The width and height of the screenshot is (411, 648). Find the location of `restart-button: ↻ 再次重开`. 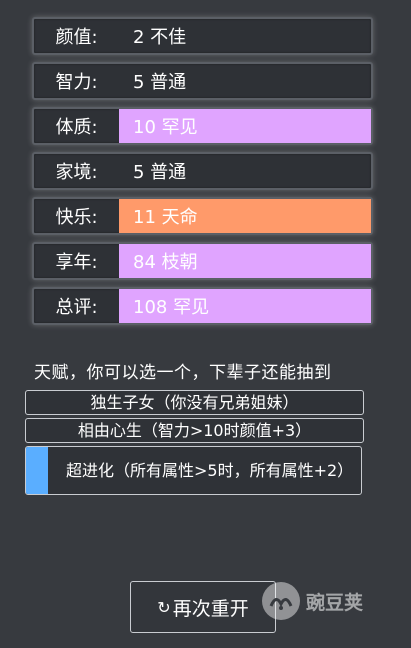

restart-button: ↻ 再次重开 is located at coordinates (203, 607).